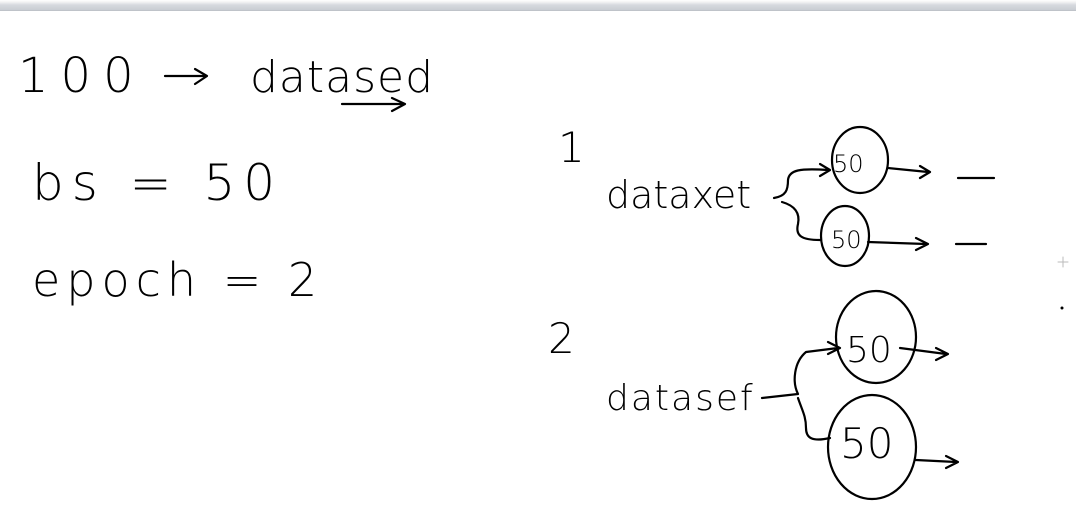 The width and height of the screenshot is (1076, 523). Describe the element at coordinates (1063, 262) in the screenshot. I see `cursor-crosshair-icon` at that location.